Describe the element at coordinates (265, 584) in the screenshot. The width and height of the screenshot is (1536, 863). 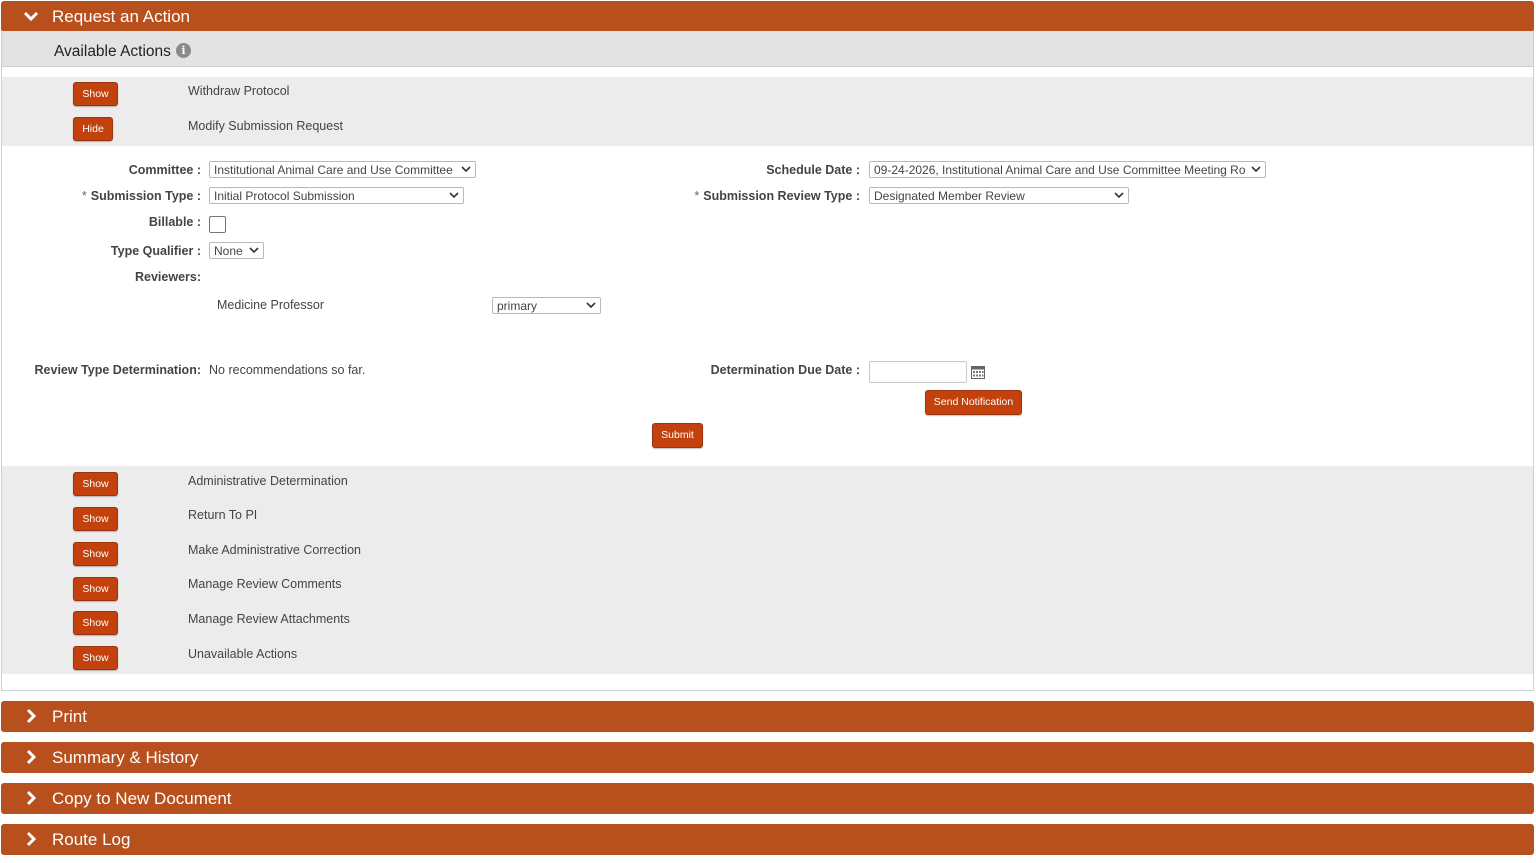
I see `manage-review-comments-label: Manage Review Comments` at that location.